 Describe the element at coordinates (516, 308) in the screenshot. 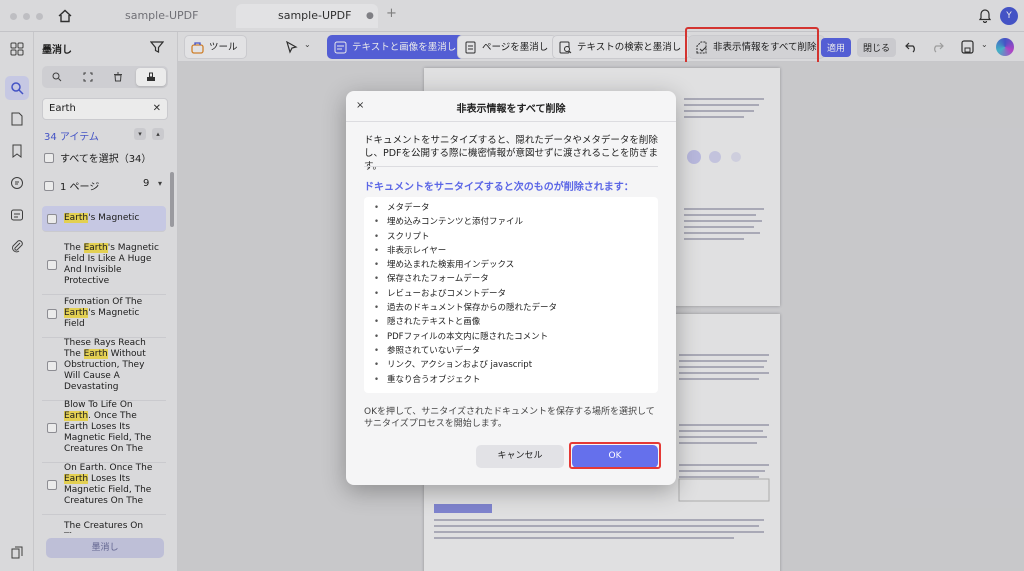

I see `list-item: 過去のドキュメント保存からの隠れたデータ` at that location.